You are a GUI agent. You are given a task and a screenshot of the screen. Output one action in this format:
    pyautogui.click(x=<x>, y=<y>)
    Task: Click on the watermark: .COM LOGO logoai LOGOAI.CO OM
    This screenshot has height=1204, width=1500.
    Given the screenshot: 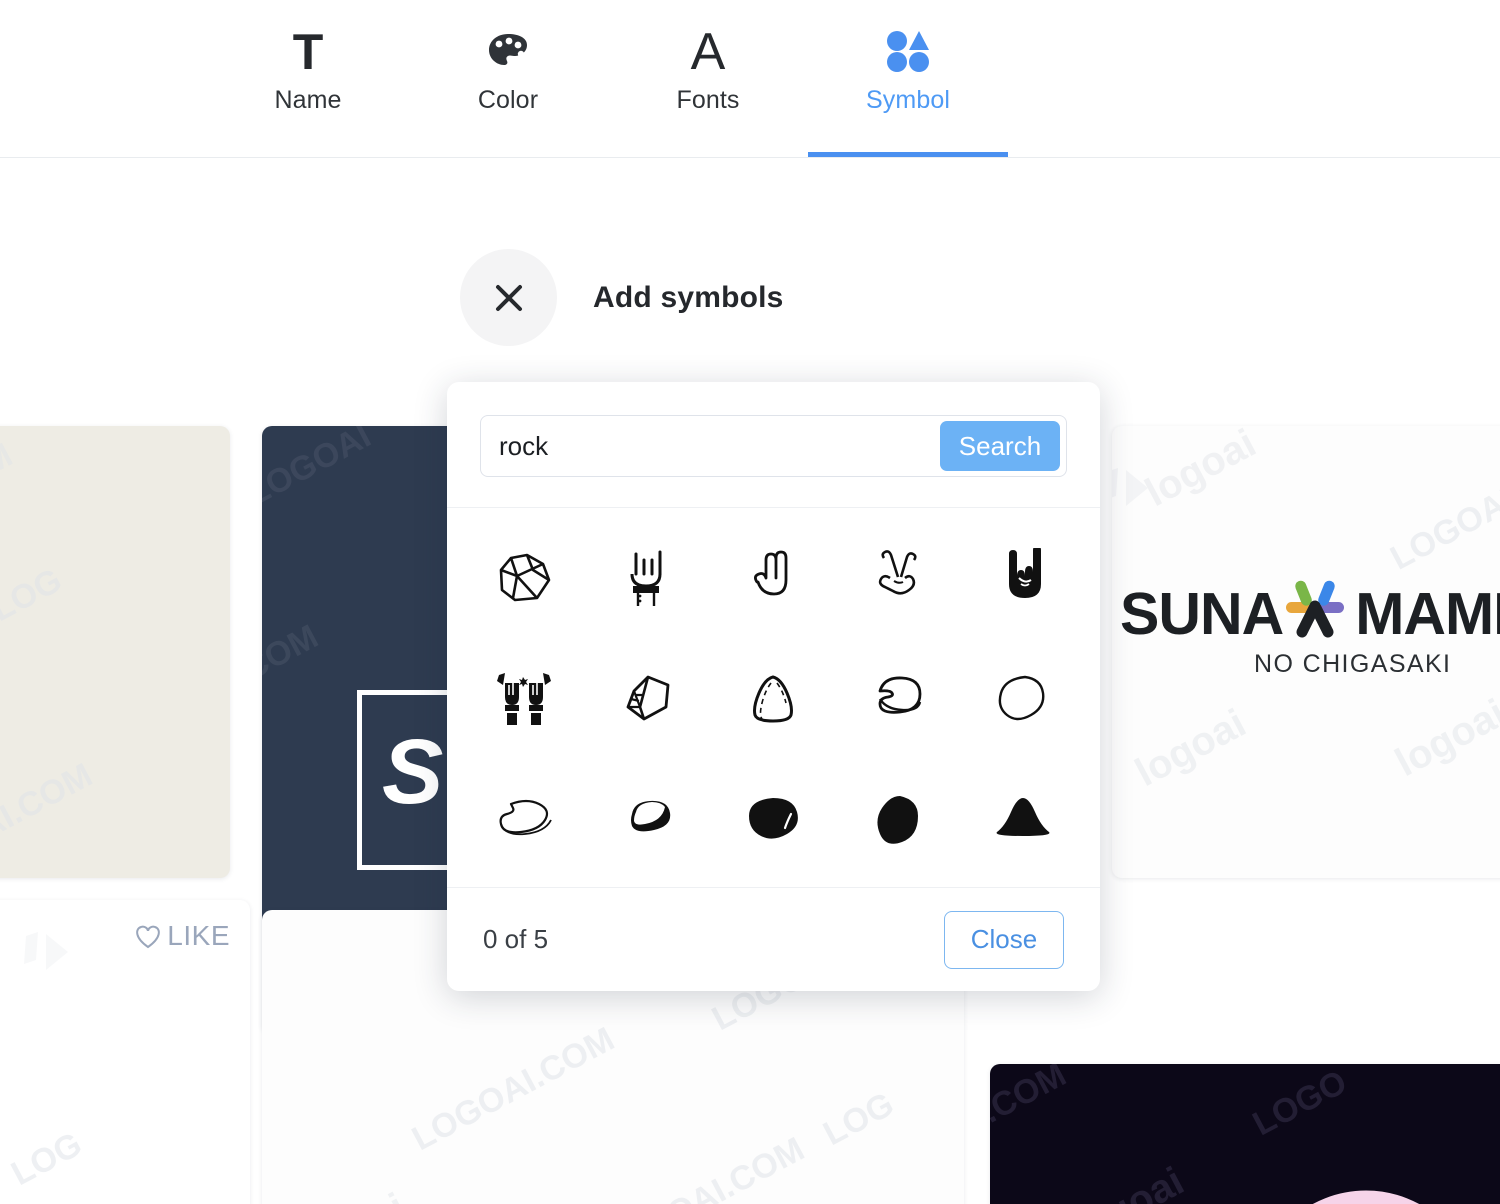 What is the action you would take?
    pyautogui.click(x=1245, y=1134)
    